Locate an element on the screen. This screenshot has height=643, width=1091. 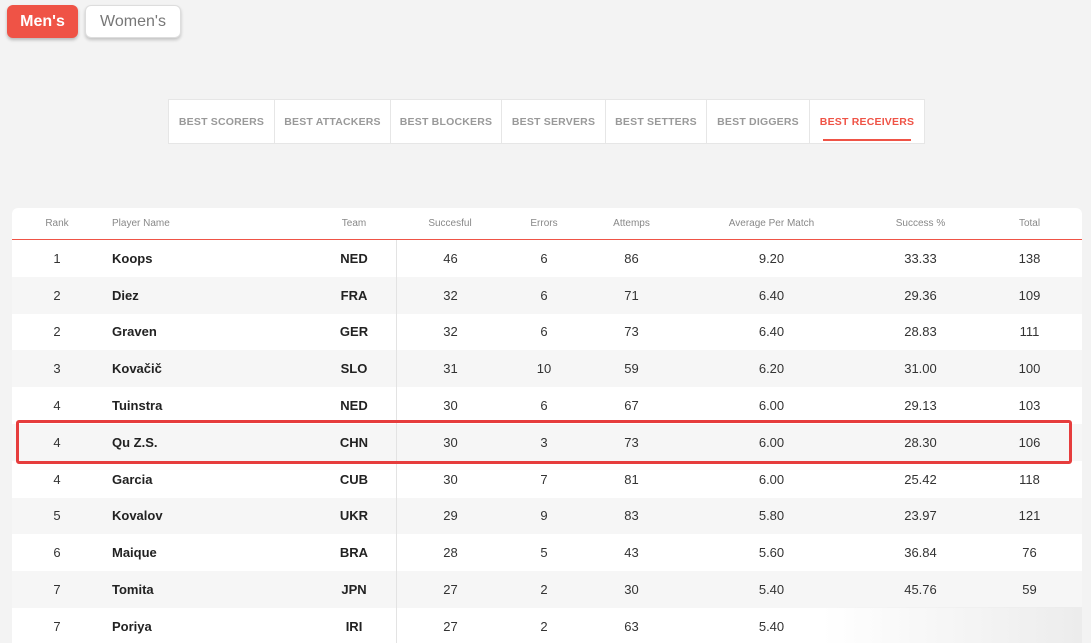
player-name-cell: Poriya is located at coordinates (132, 626).